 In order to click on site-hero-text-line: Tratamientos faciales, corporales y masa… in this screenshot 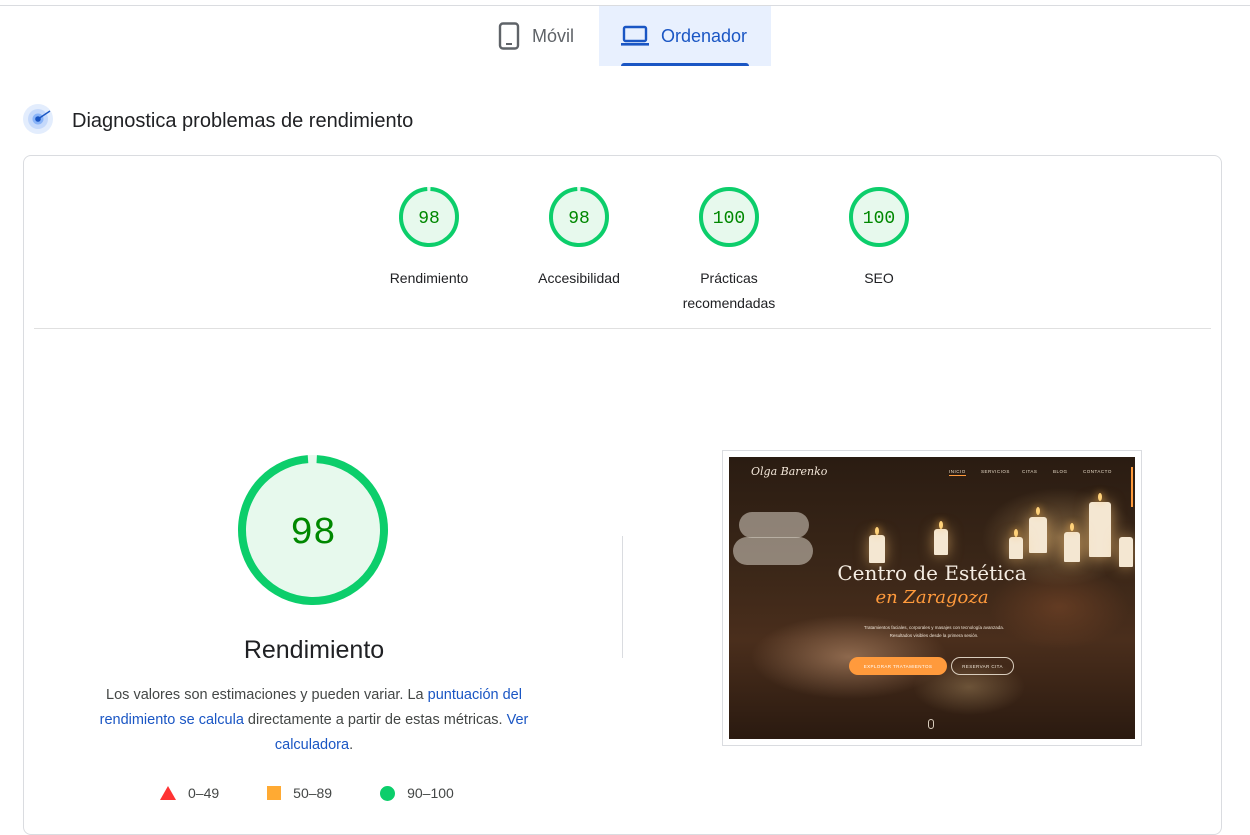, I will do `click(934, 627)`.